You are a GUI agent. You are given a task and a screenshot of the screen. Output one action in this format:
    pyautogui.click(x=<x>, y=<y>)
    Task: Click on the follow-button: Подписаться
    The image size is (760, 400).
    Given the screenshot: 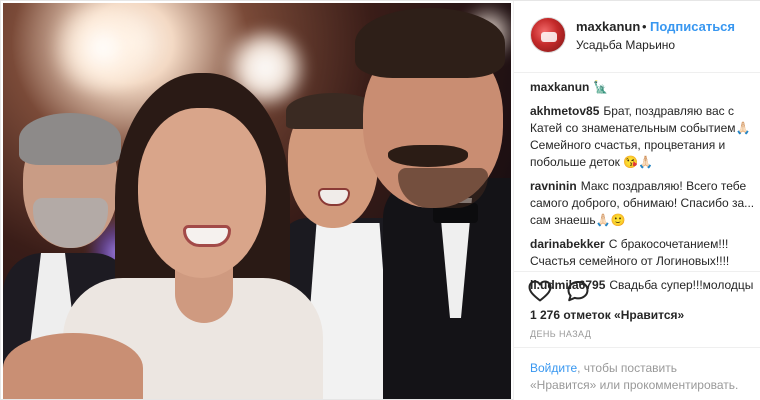 What is the action you would take?
    pyautogui.click(x=692, y=26)
    